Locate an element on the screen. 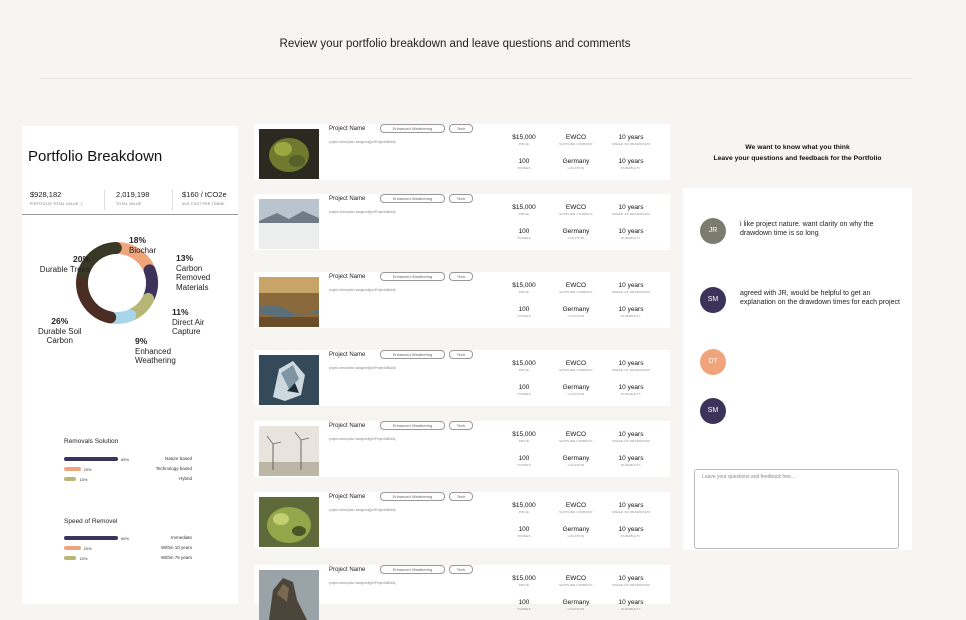 The image size is (966, 620). bar-row: 20% Technology based is located at coordinates (128, 469).